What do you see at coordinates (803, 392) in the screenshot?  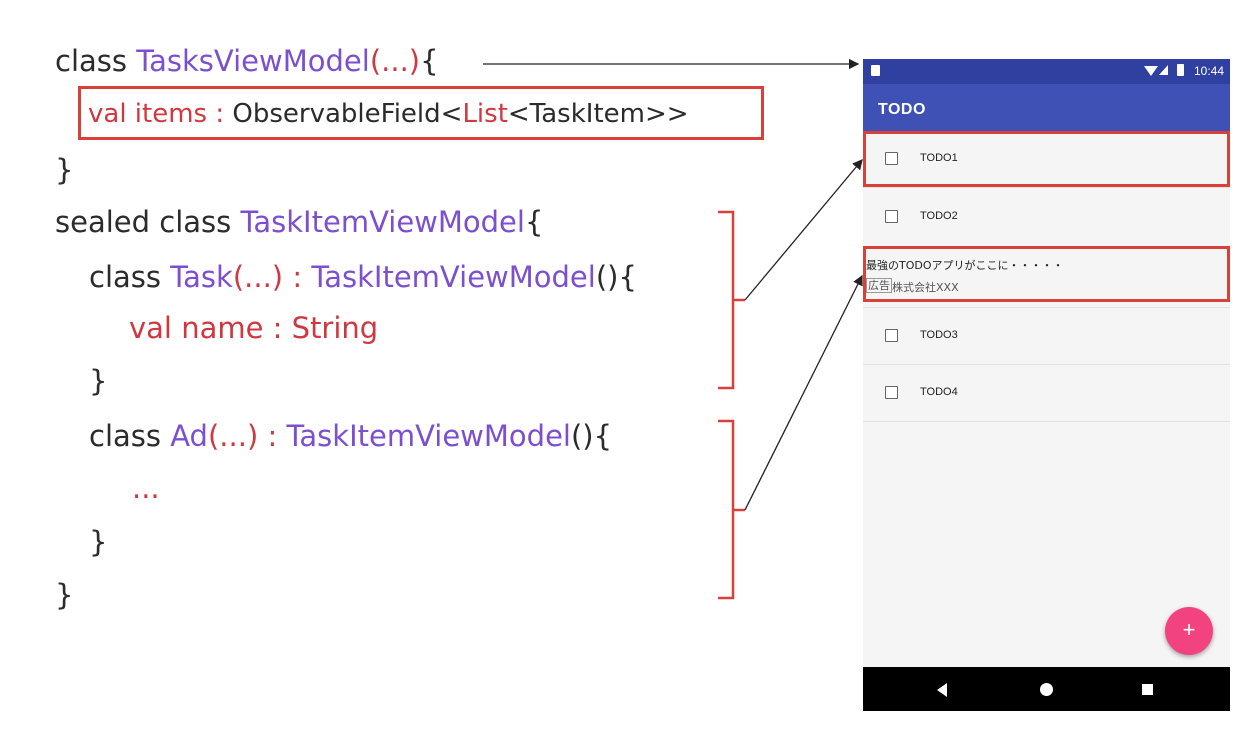 I see `ad-arrow` at bounding box center [803, 392].